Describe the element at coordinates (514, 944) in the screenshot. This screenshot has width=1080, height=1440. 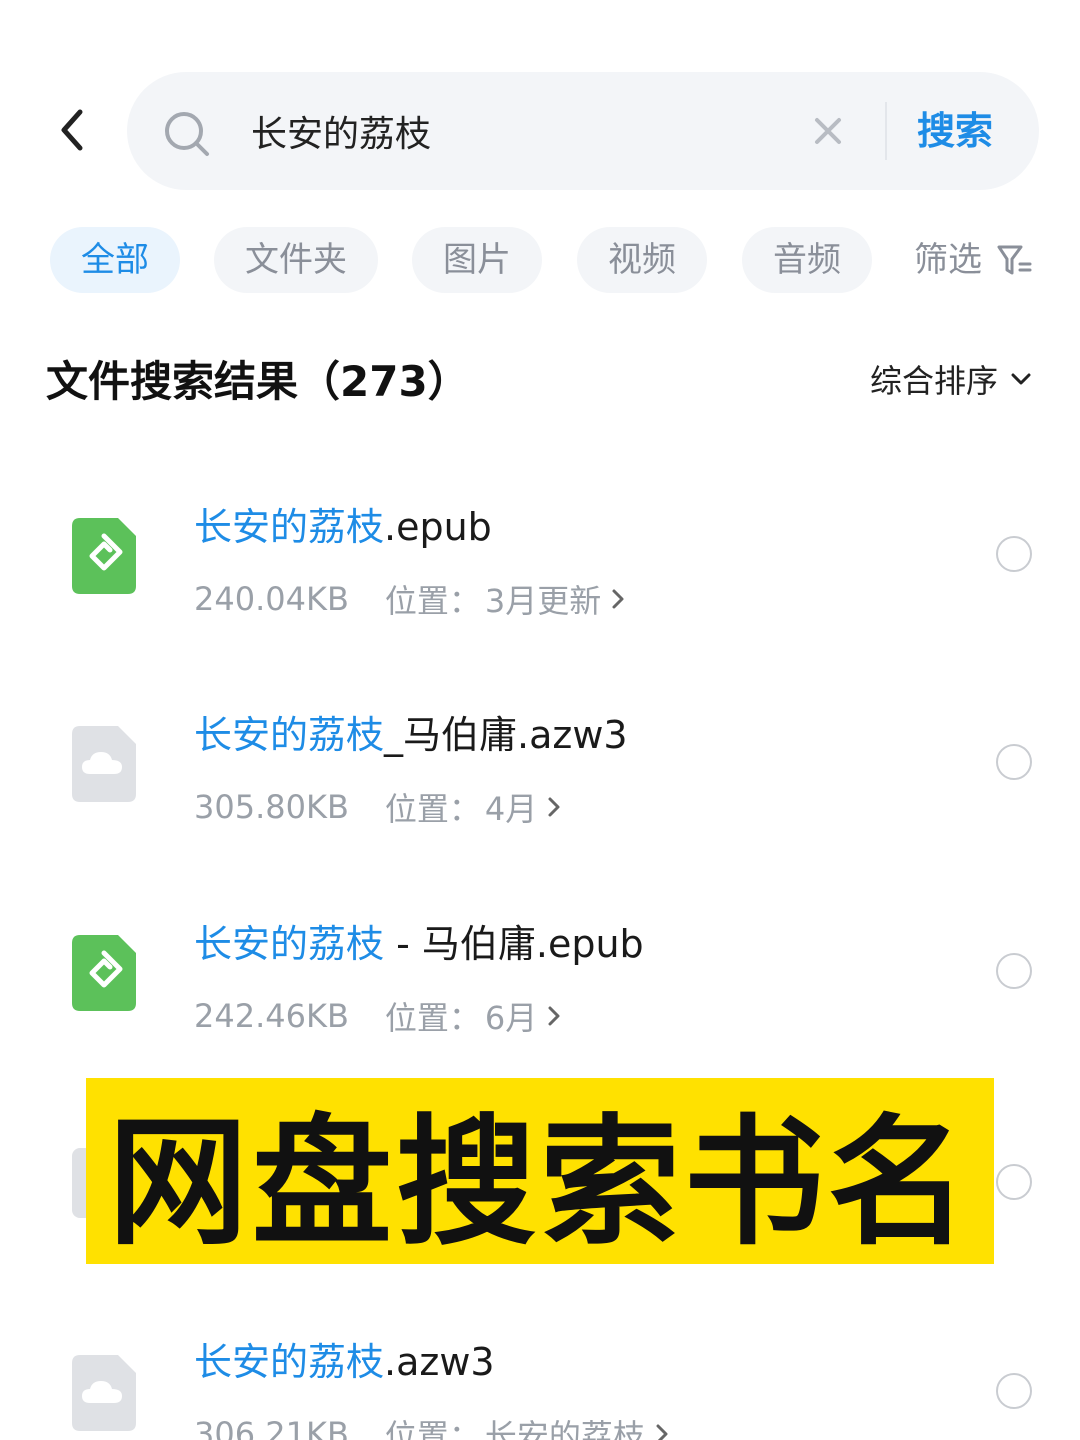
I see `file-name-rest: - 马伯庸.epub` at that location.